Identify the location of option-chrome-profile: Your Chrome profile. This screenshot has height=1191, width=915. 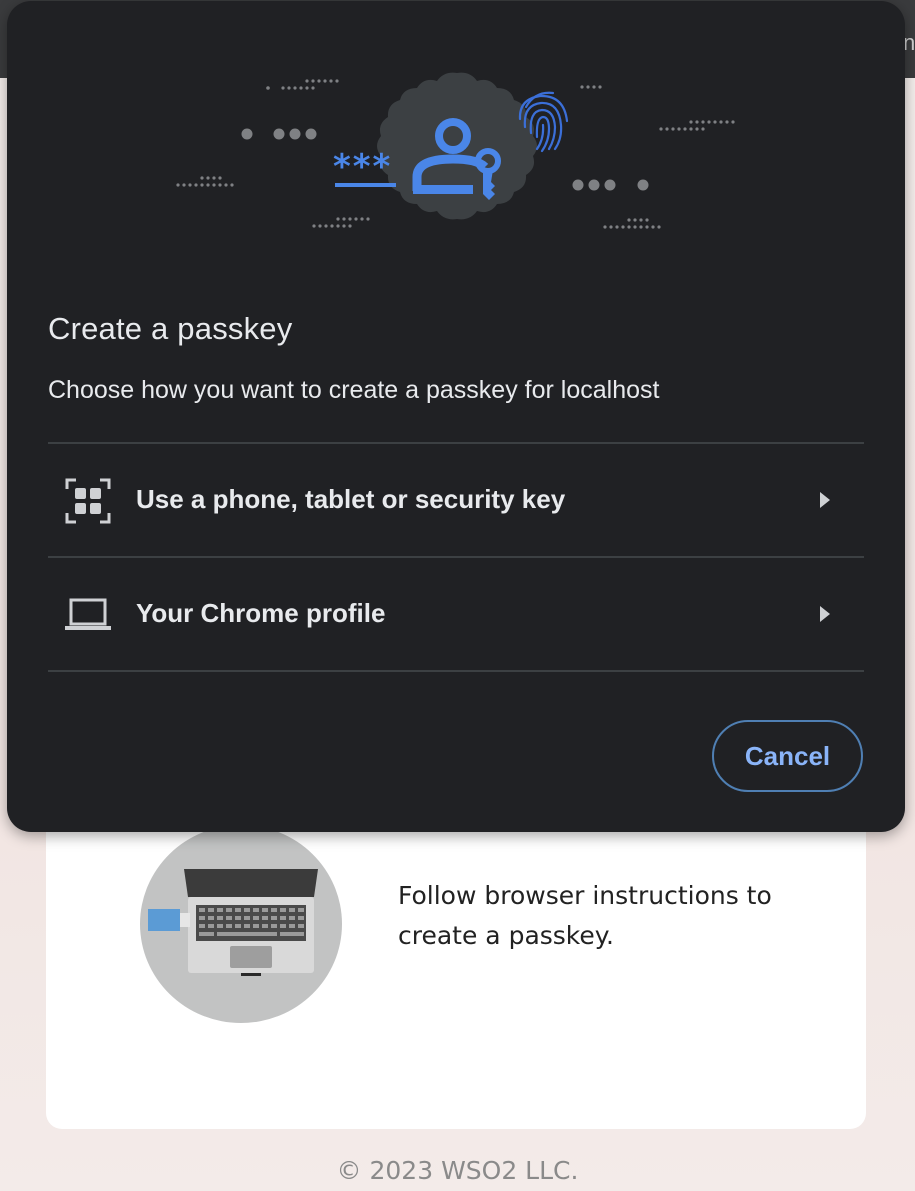
(456, 614).